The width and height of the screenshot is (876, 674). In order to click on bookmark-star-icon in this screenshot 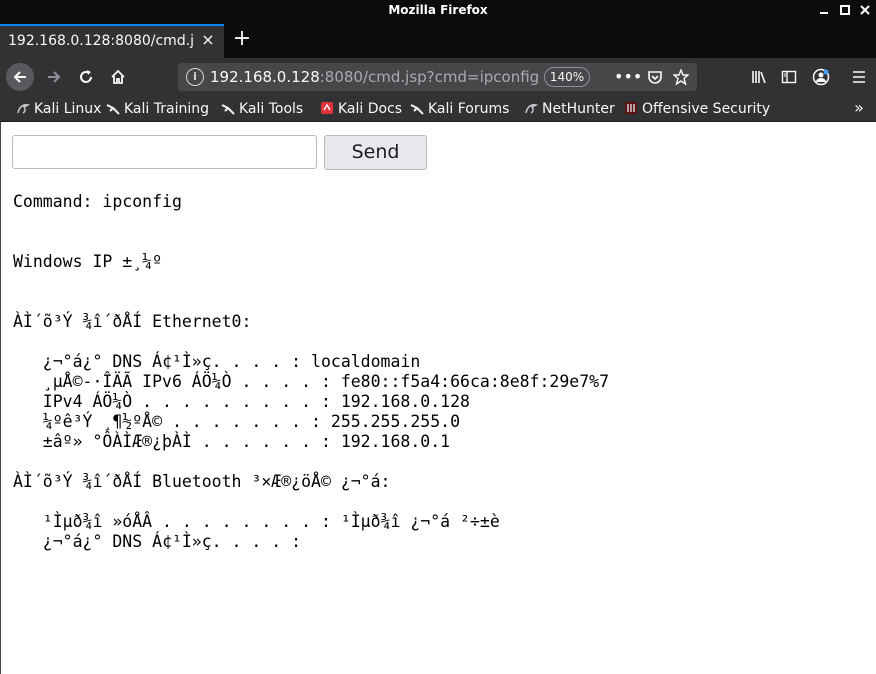, I will do `click(681, 77)`.